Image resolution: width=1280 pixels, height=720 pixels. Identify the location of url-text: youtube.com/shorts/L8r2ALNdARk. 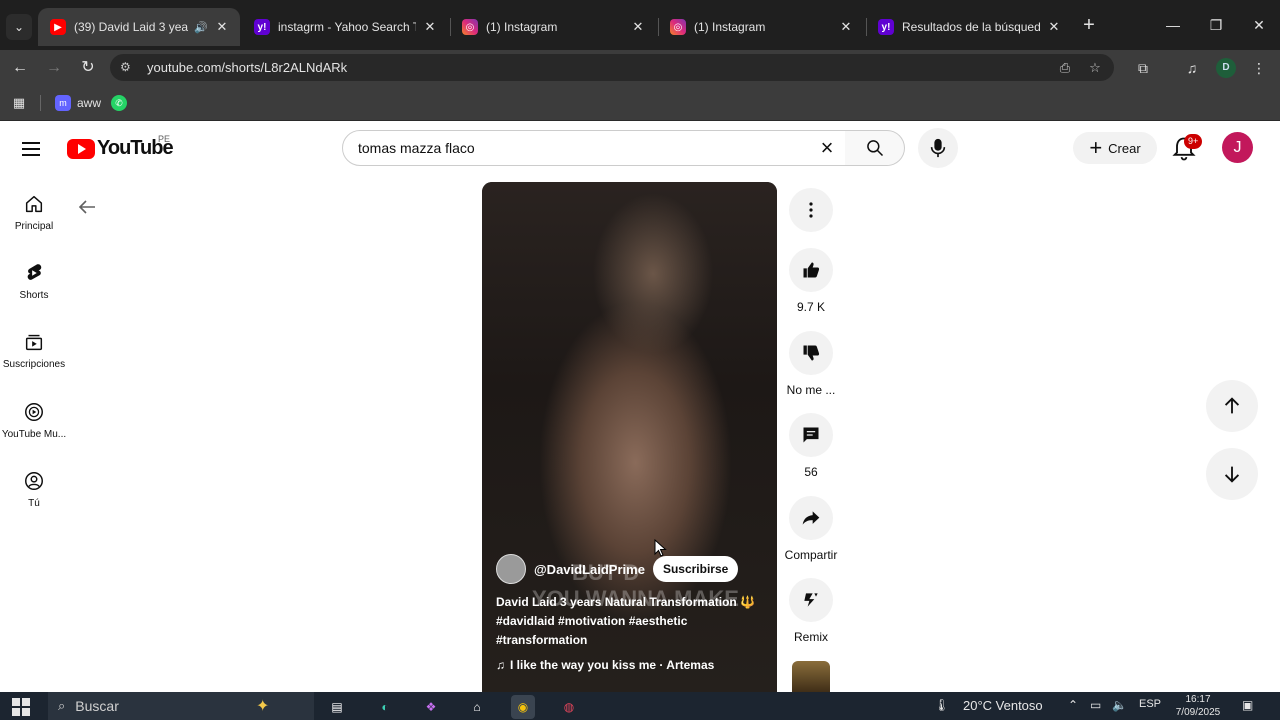
(247, 67).